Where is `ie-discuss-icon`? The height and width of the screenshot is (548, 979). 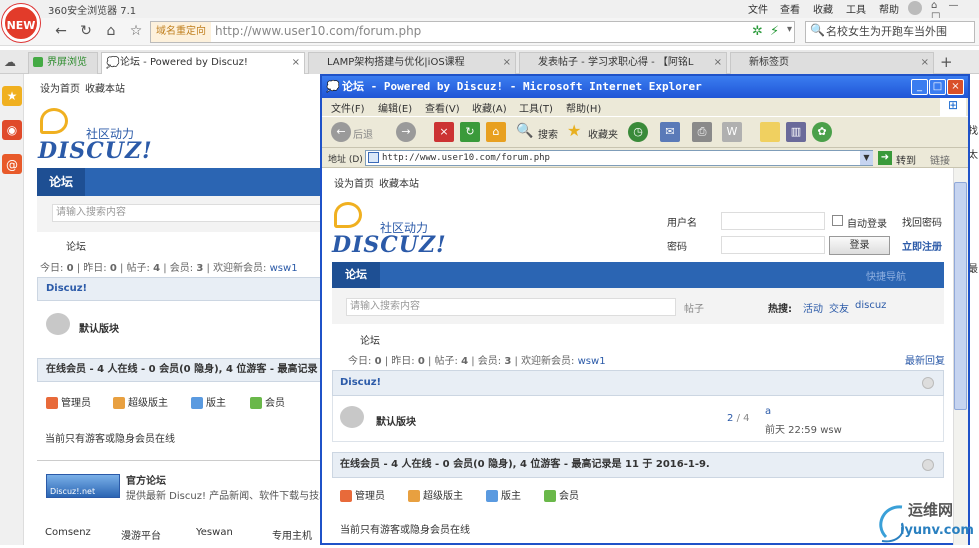
ie-discuss-icon is located at coordinates (770, 132).